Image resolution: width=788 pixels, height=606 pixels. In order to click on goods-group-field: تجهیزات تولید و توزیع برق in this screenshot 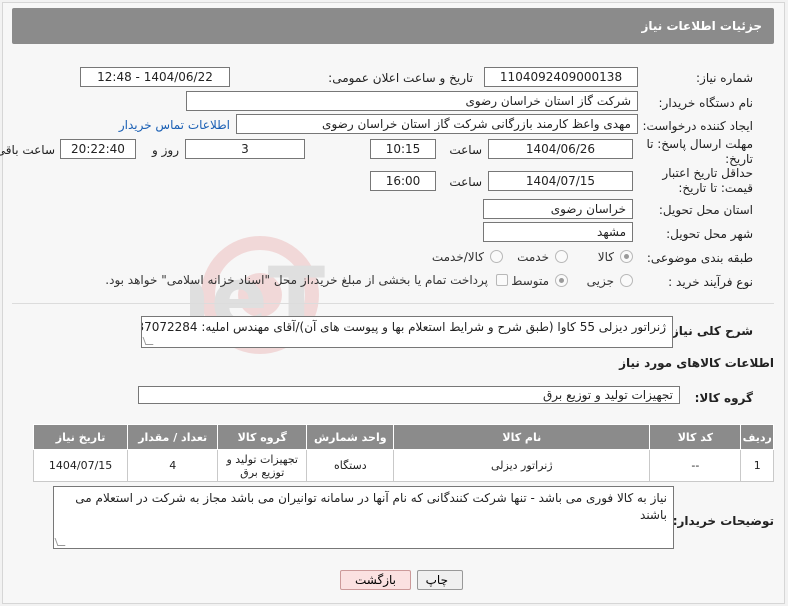, I will do `click(409, 395)`.